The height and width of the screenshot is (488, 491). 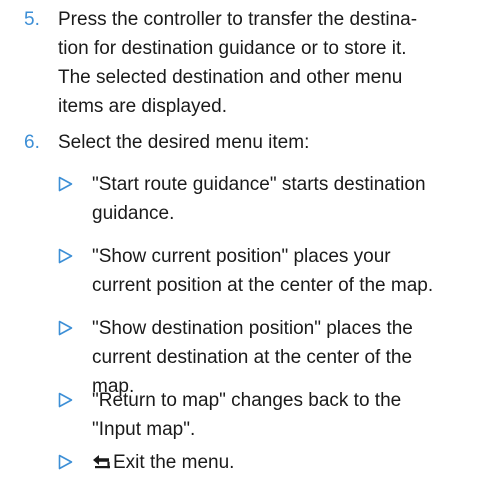 I want to click on text-line: "Return to map" changes back to the, so click(x=247, y=400).